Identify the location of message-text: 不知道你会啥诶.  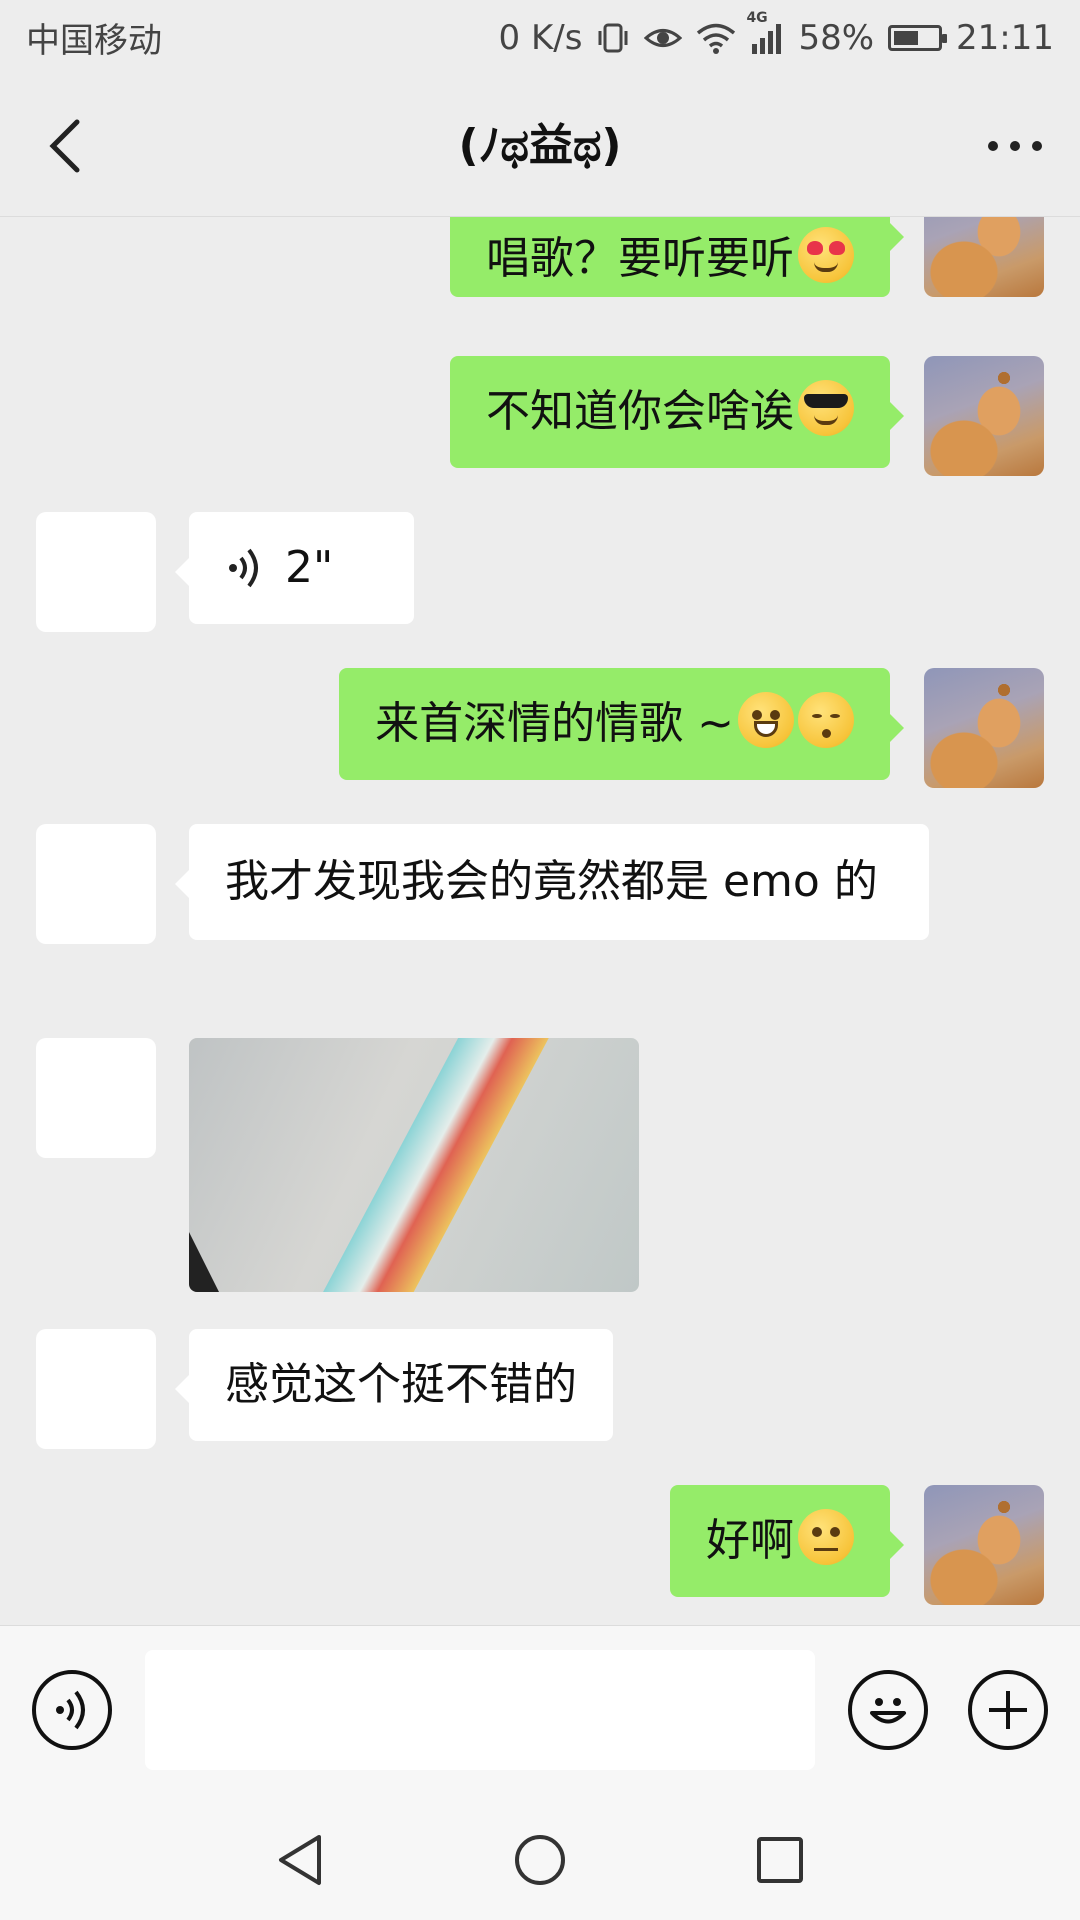
(640, 411).